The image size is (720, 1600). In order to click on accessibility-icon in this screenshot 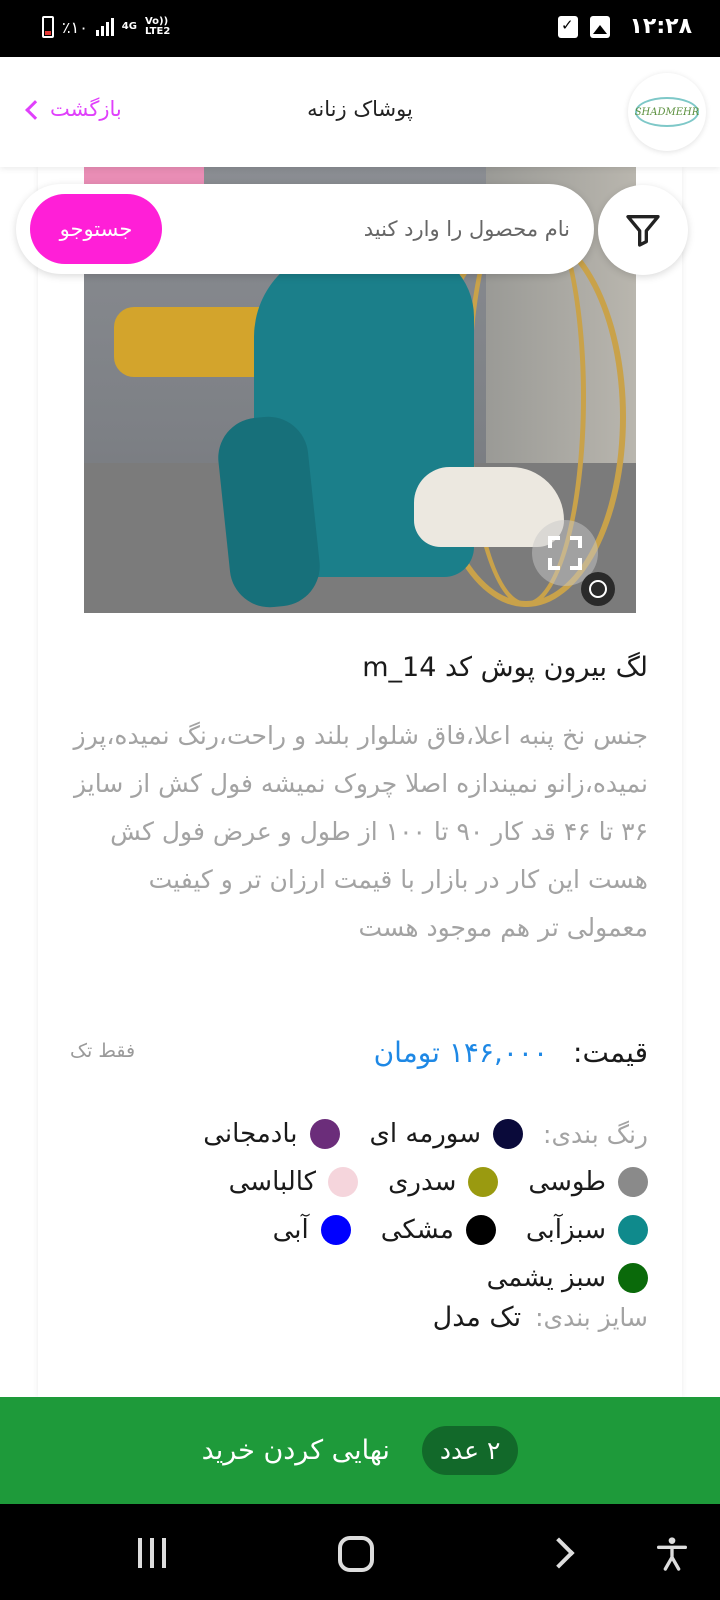, I will do `click(672, 1554)`.